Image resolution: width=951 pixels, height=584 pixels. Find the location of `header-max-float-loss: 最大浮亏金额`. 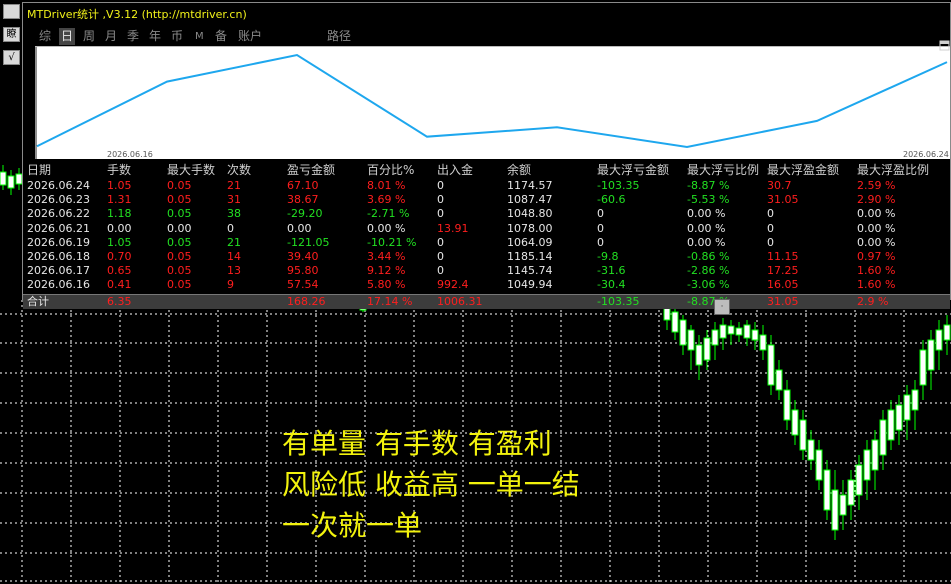

header-max-float-loss: 最大浮亏金额 is located at coordinates (633, 170).